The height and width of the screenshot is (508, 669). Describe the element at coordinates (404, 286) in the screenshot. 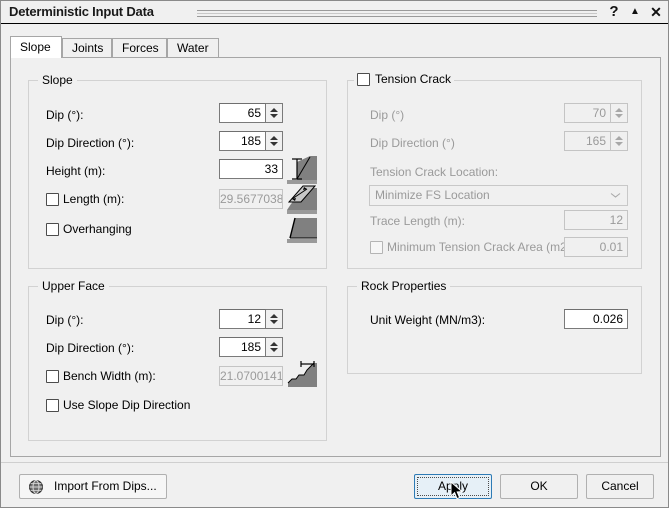

I see `rock-properties-group-legend: Rock Properties` at that location.